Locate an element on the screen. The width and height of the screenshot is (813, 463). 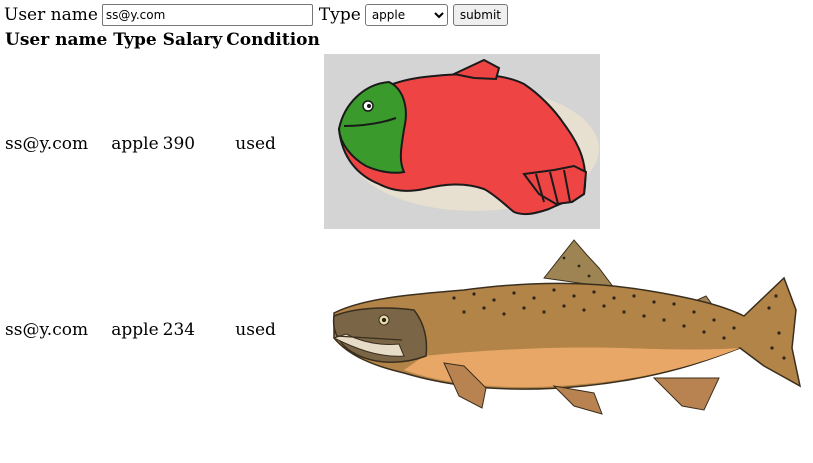
type-label: Type is located at coordinates (339, 15).